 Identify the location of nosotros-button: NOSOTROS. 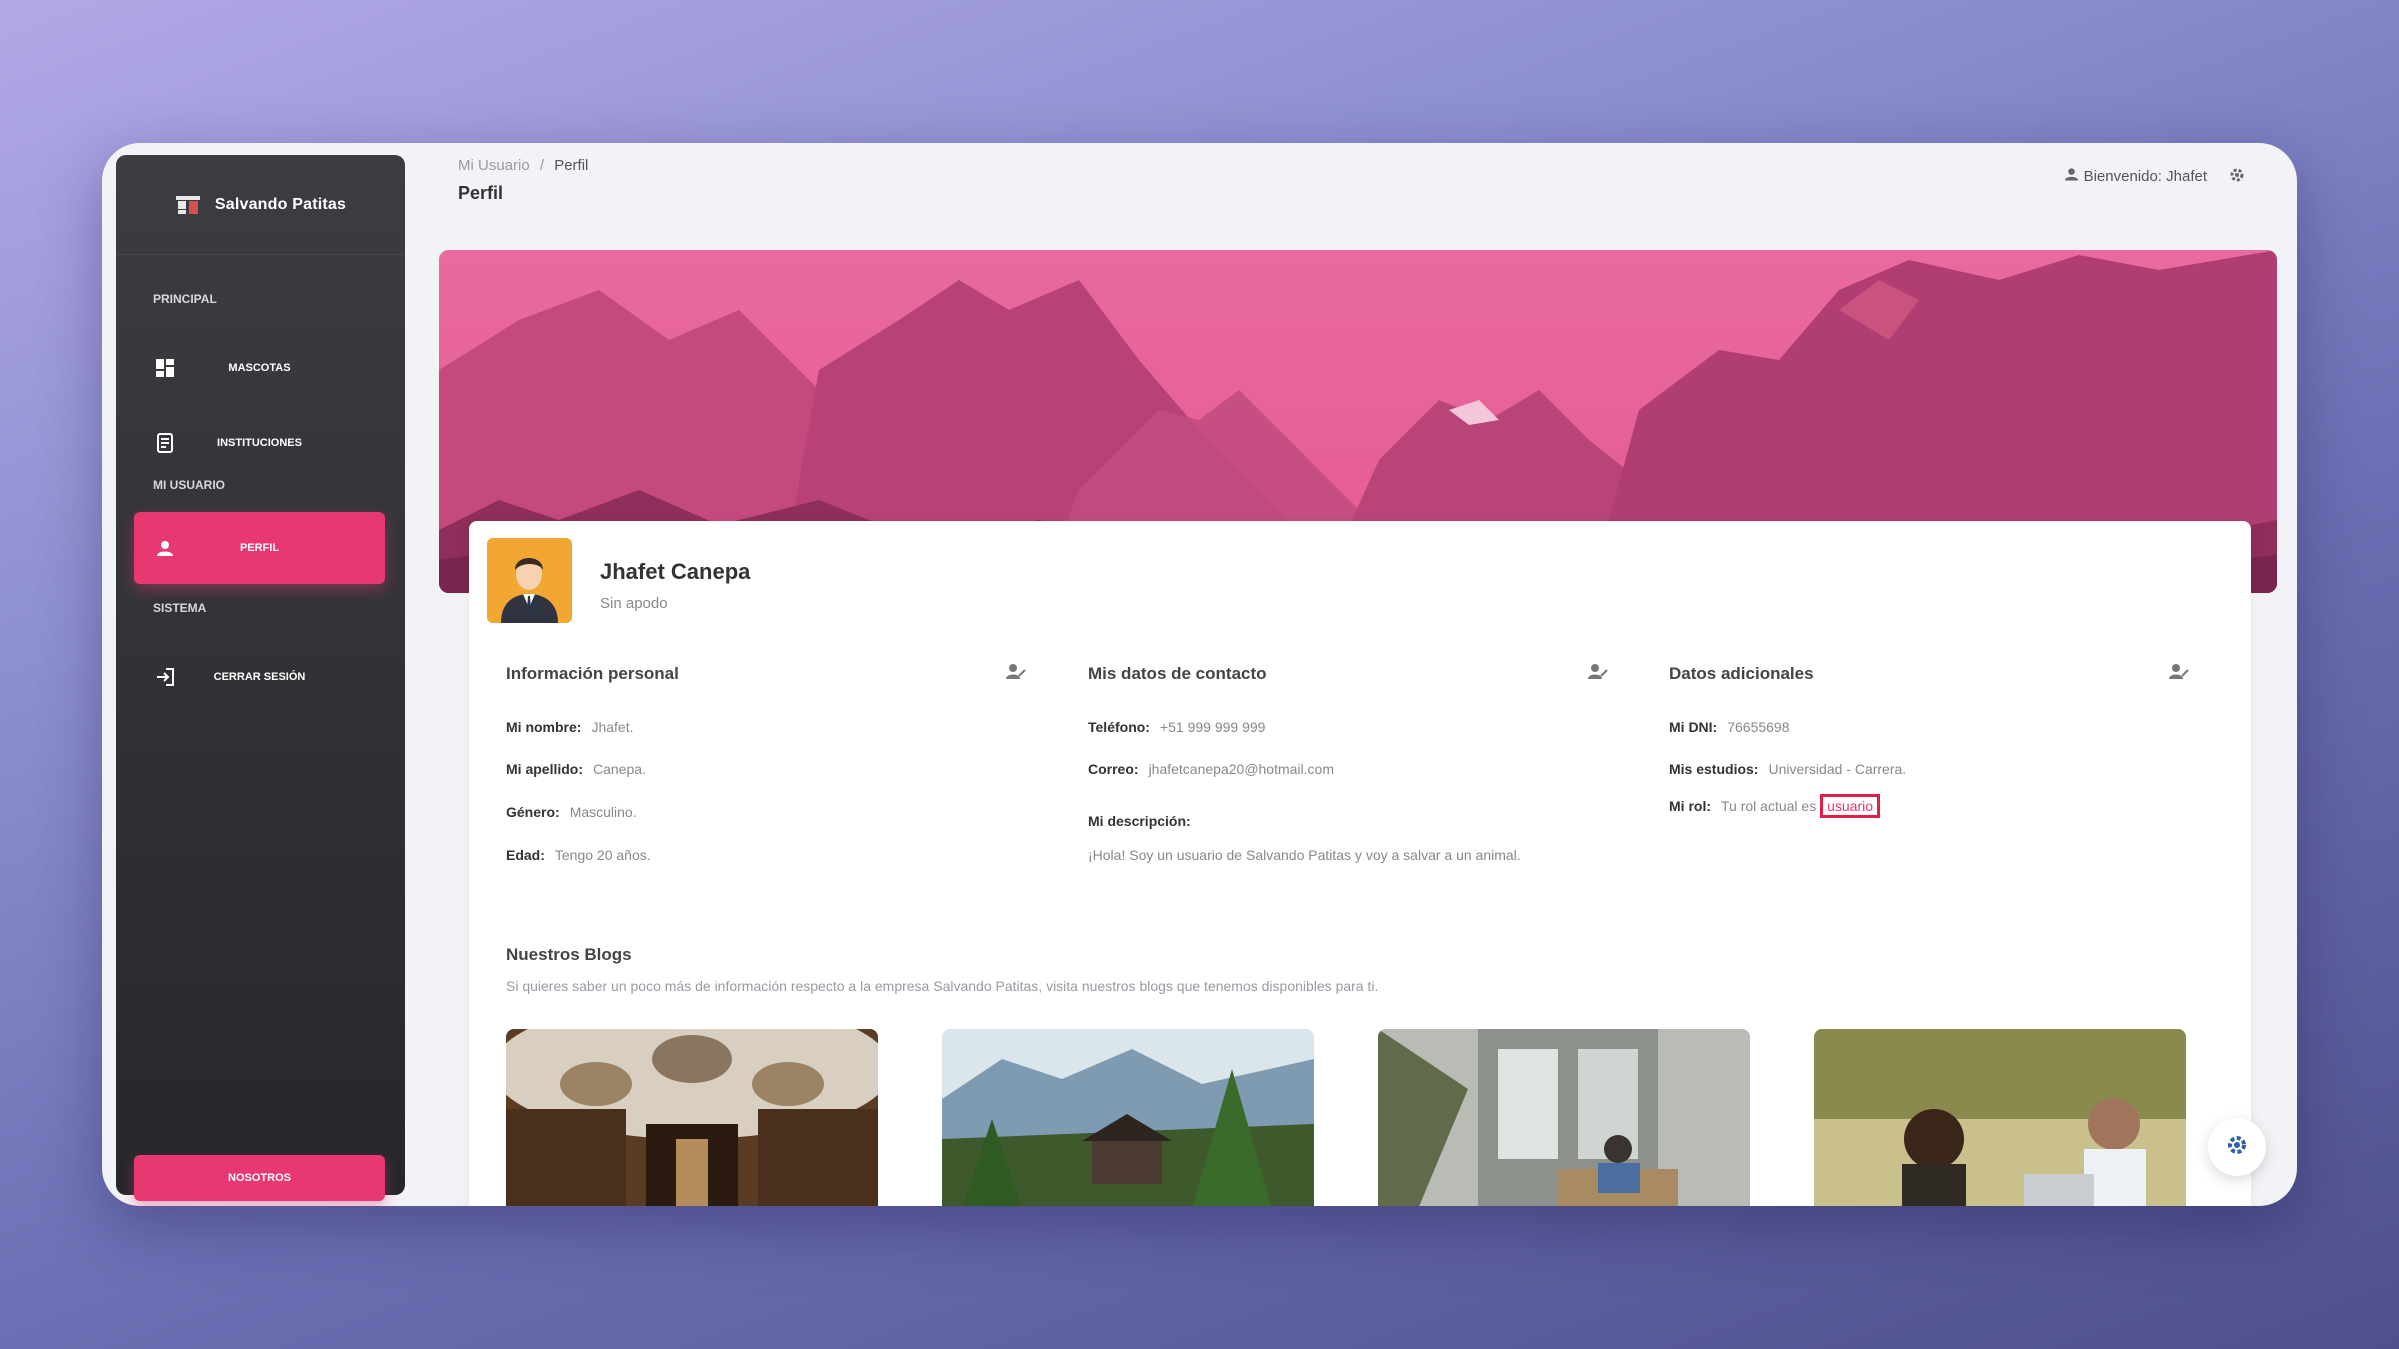
(259, 1178).